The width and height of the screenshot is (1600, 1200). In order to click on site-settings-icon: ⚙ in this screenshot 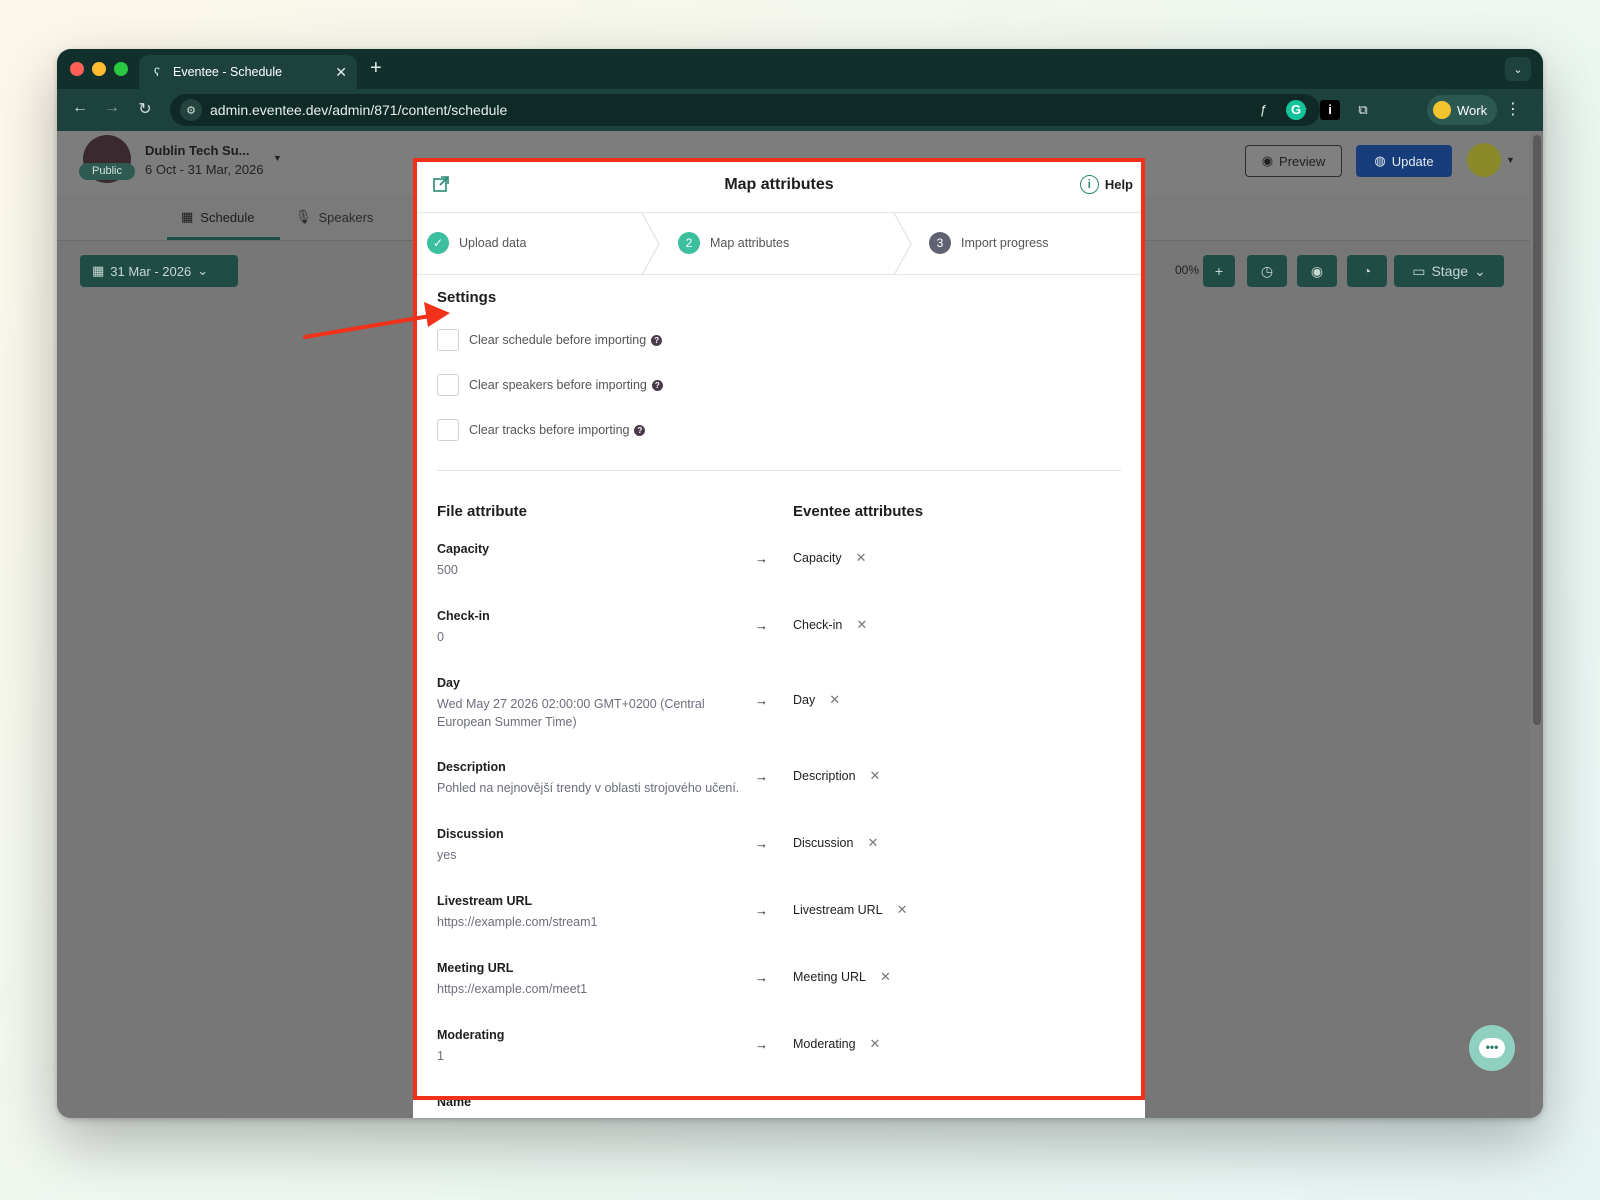, I will do `click(191, 110)`.